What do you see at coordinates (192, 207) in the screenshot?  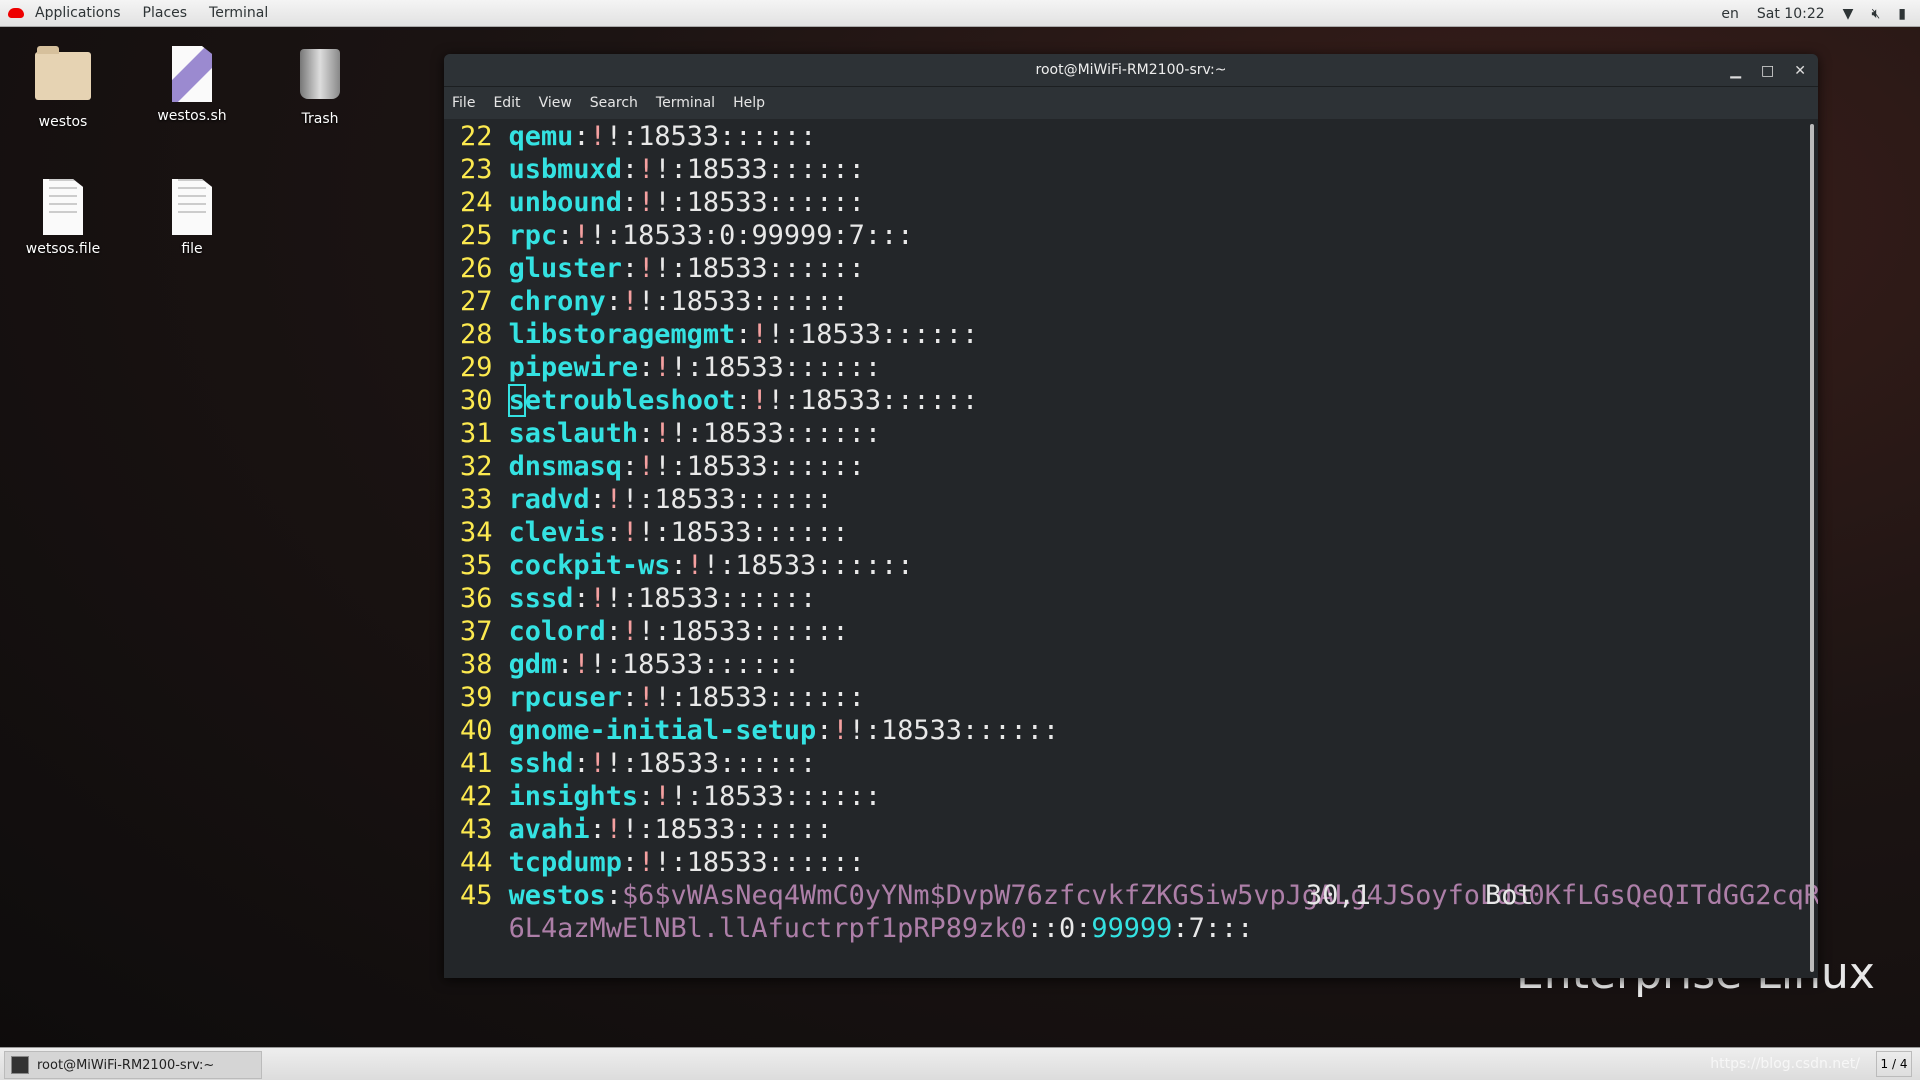 I see `text-file-icon` at bounding box center [192, 207].